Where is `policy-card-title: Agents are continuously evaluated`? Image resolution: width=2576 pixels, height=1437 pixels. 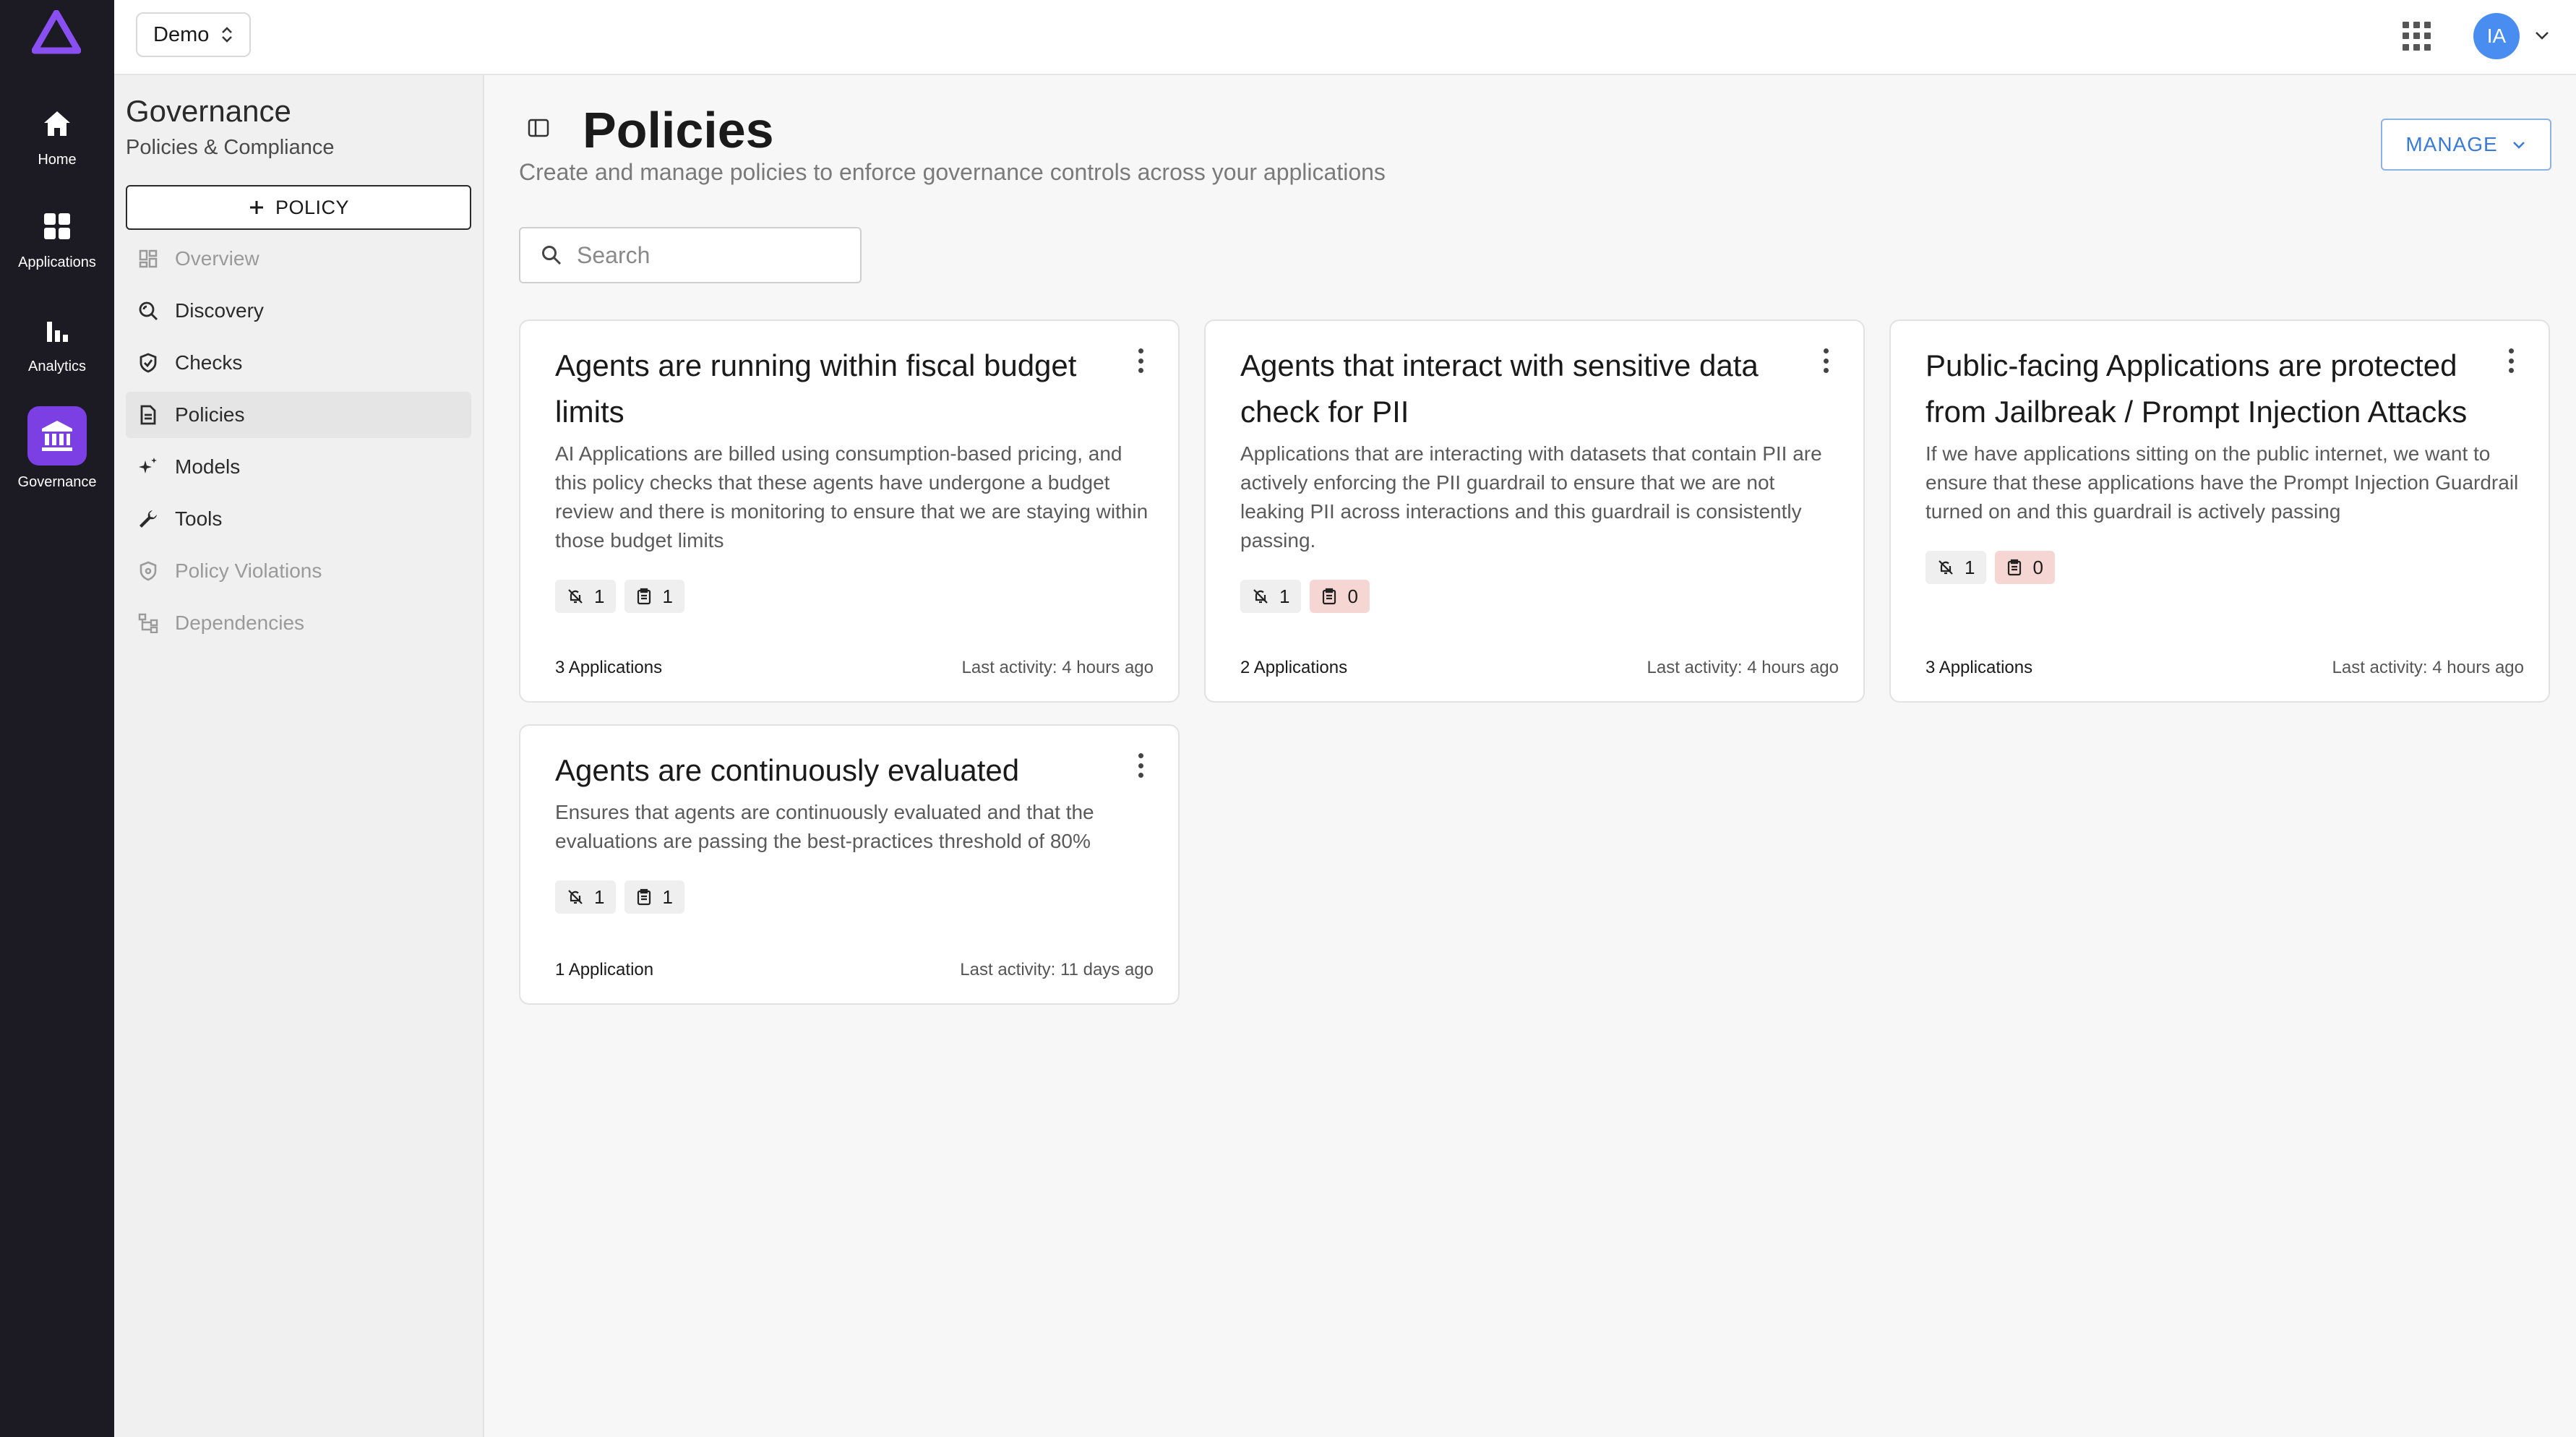
policy-card-title: Agents are continuously evaluated is located at coordinates (837, 770).